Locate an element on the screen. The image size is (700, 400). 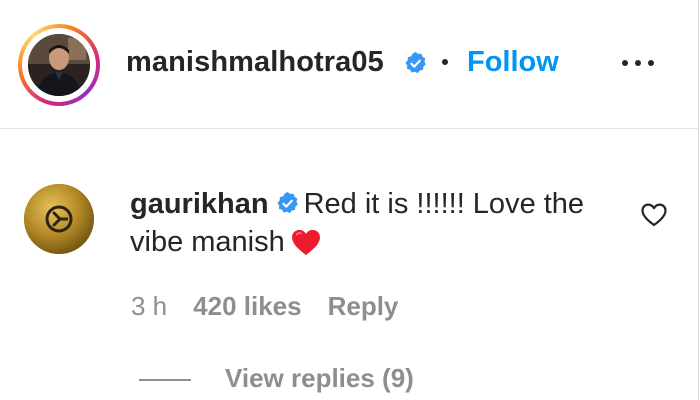
avatar is located at coordinates (59, 65).